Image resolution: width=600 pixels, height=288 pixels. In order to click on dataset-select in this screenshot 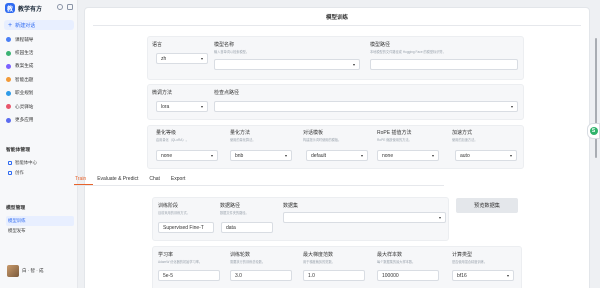, I will do `click(364, 217)`.